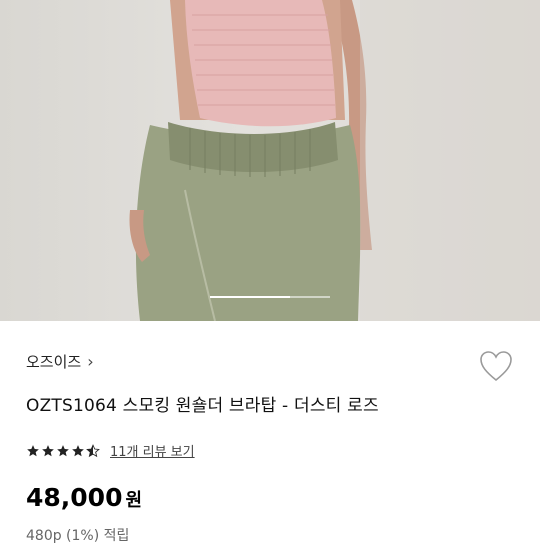 Image resolution: width=540 pixels, height=545 pixels. What do you see at coordinates (253, 147) in the screenshot?
I see `waistband` at bounding box center [253, 147].